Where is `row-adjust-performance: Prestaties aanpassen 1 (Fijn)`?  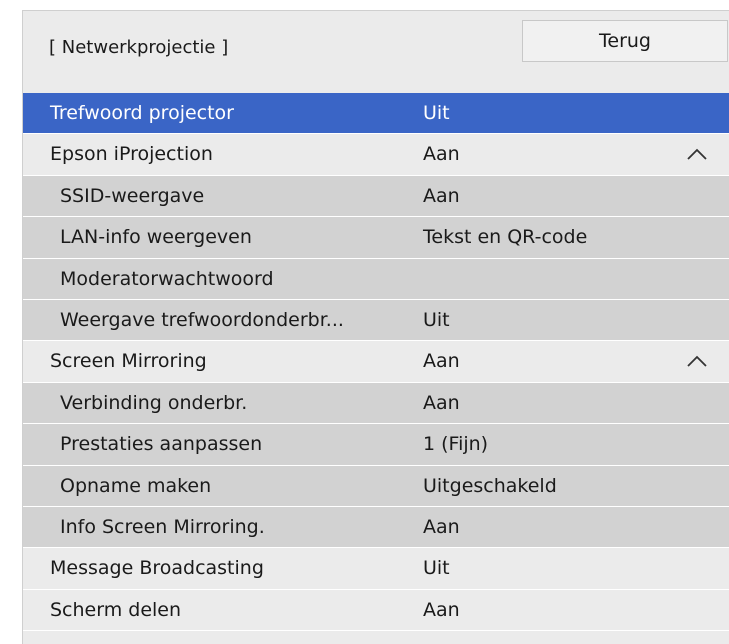
row-adjust-performance: Prestaties aanpassen 1 (Fijn) is located at coordinates (376, 445).